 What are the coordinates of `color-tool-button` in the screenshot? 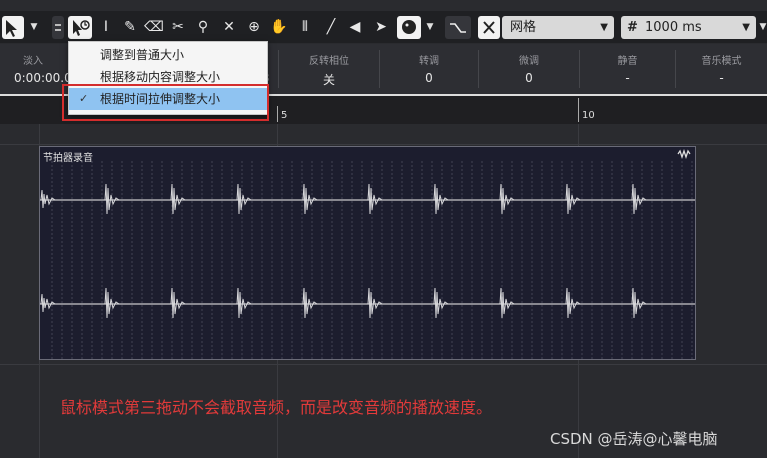 It's located at (409, 27).